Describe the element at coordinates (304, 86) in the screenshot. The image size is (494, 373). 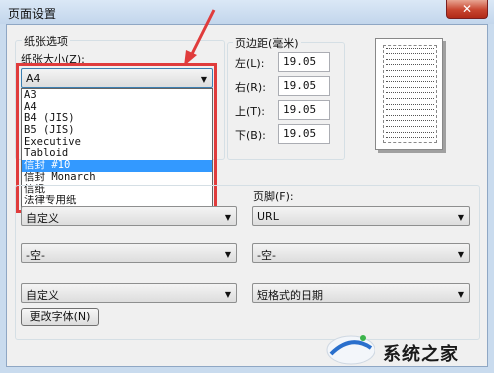
I see `margin-right-input: 19.05` at that location.